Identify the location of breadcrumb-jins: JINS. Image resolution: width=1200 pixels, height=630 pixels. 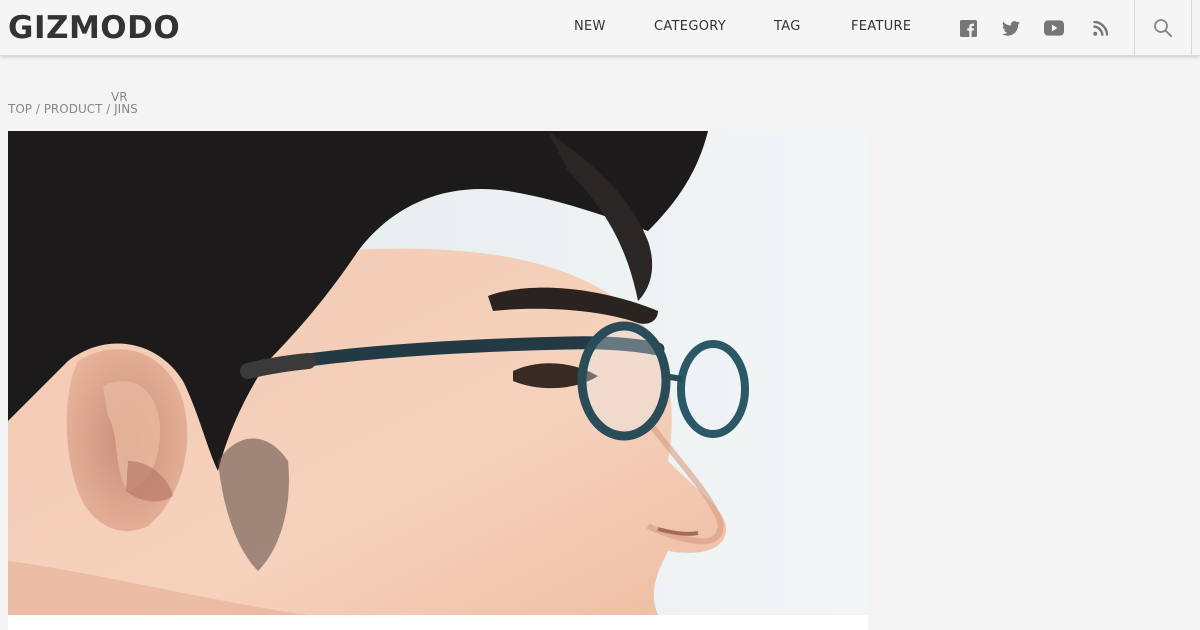
(126, 109).